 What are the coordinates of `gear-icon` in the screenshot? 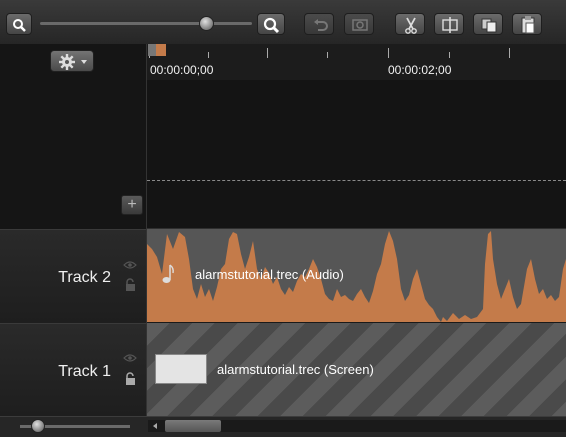 It's located at (73, 62).